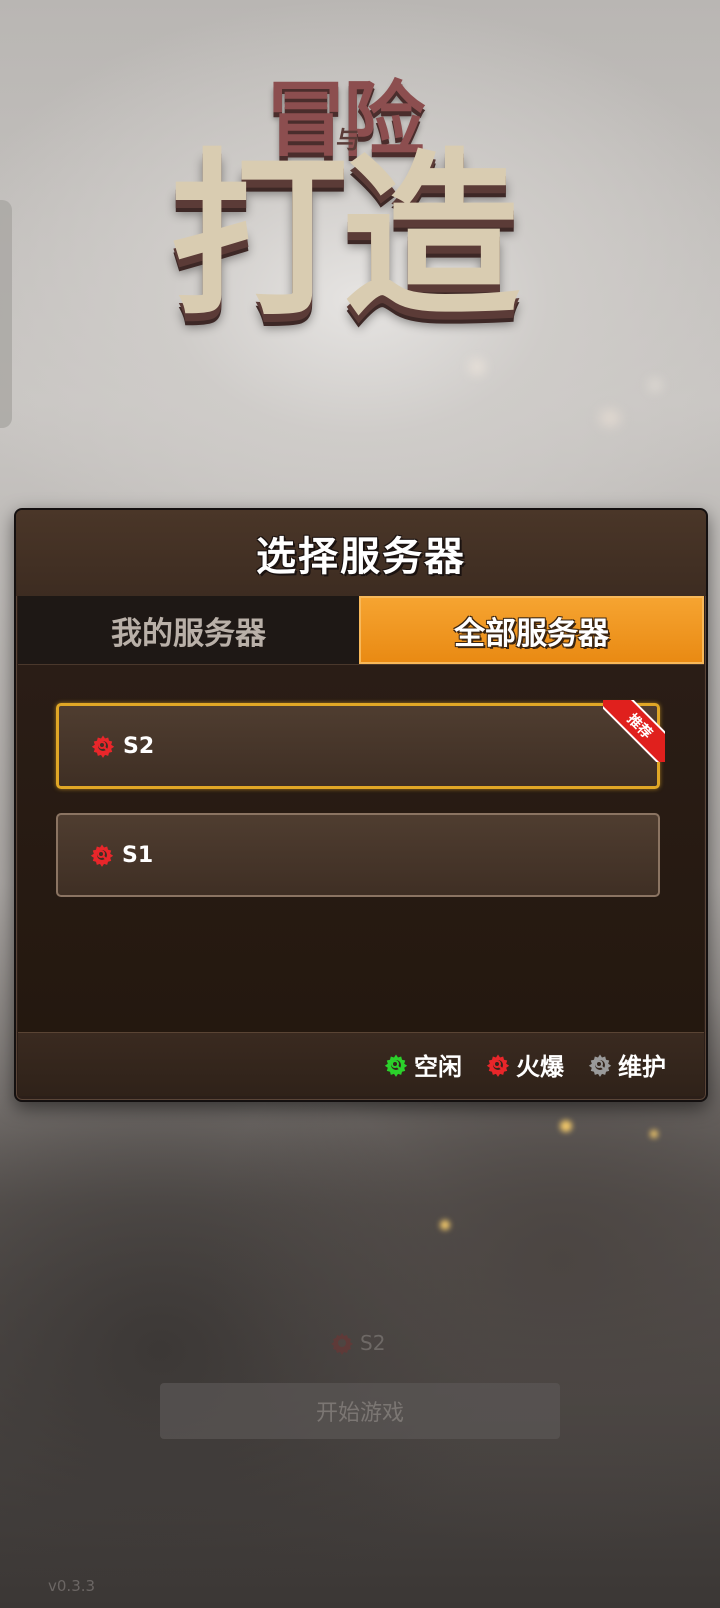 Image resolution: width=720 pixels, height=1608 pixels. I want to click on legend-idle: 空闲, so click(423, 1064).